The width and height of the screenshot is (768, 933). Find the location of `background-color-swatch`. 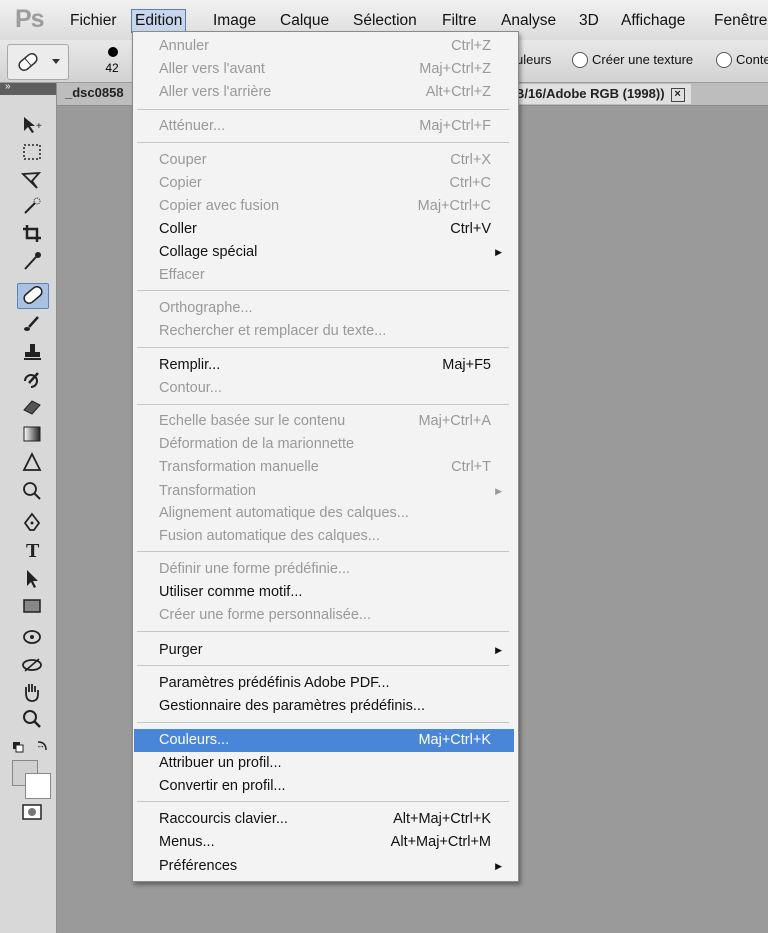

background-color-swatch is located at coordinates (38, 786).